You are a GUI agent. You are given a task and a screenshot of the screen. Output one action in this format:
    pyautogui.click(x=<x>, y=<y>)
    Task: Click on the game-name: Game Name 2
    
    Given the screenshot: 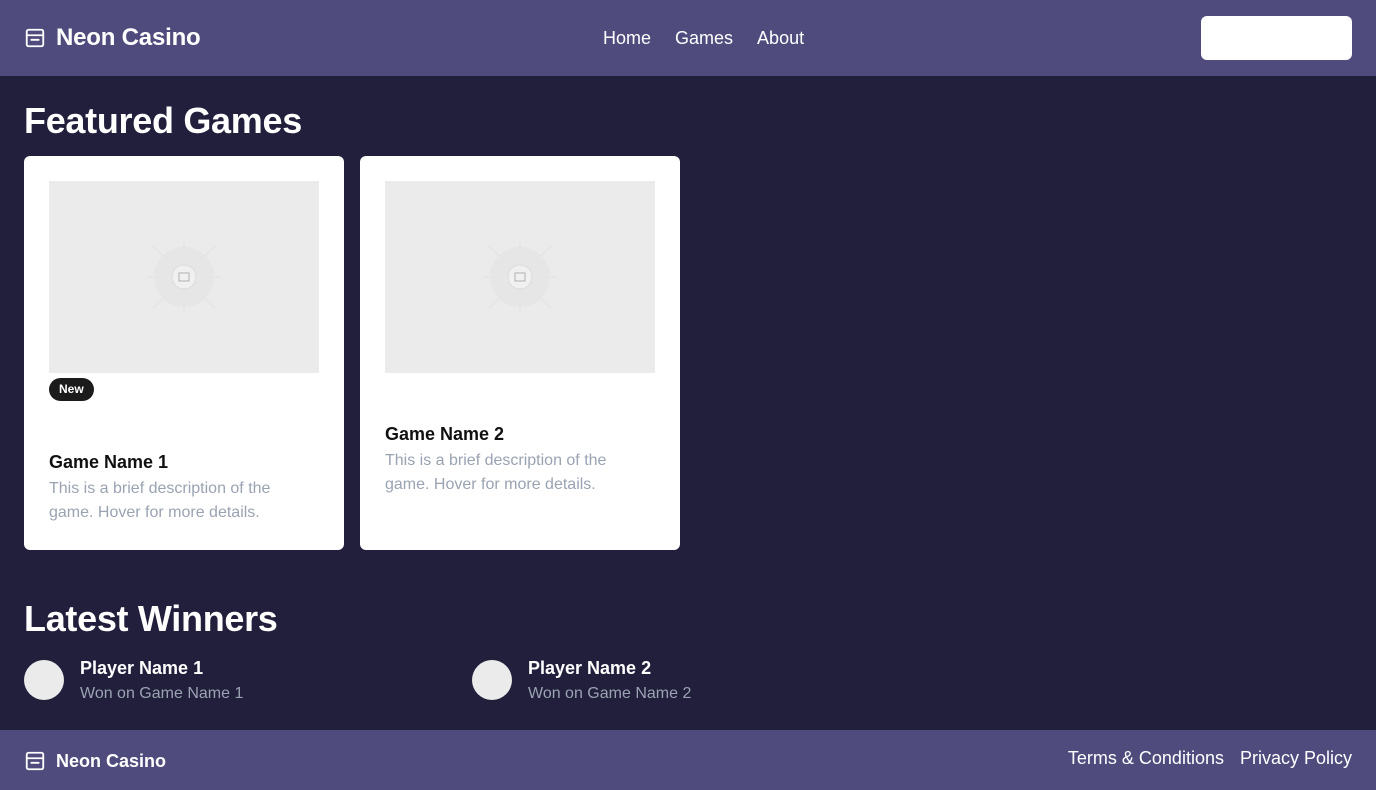 What is the action you would take?
    pyautogui.click(x=445, y=434)
    